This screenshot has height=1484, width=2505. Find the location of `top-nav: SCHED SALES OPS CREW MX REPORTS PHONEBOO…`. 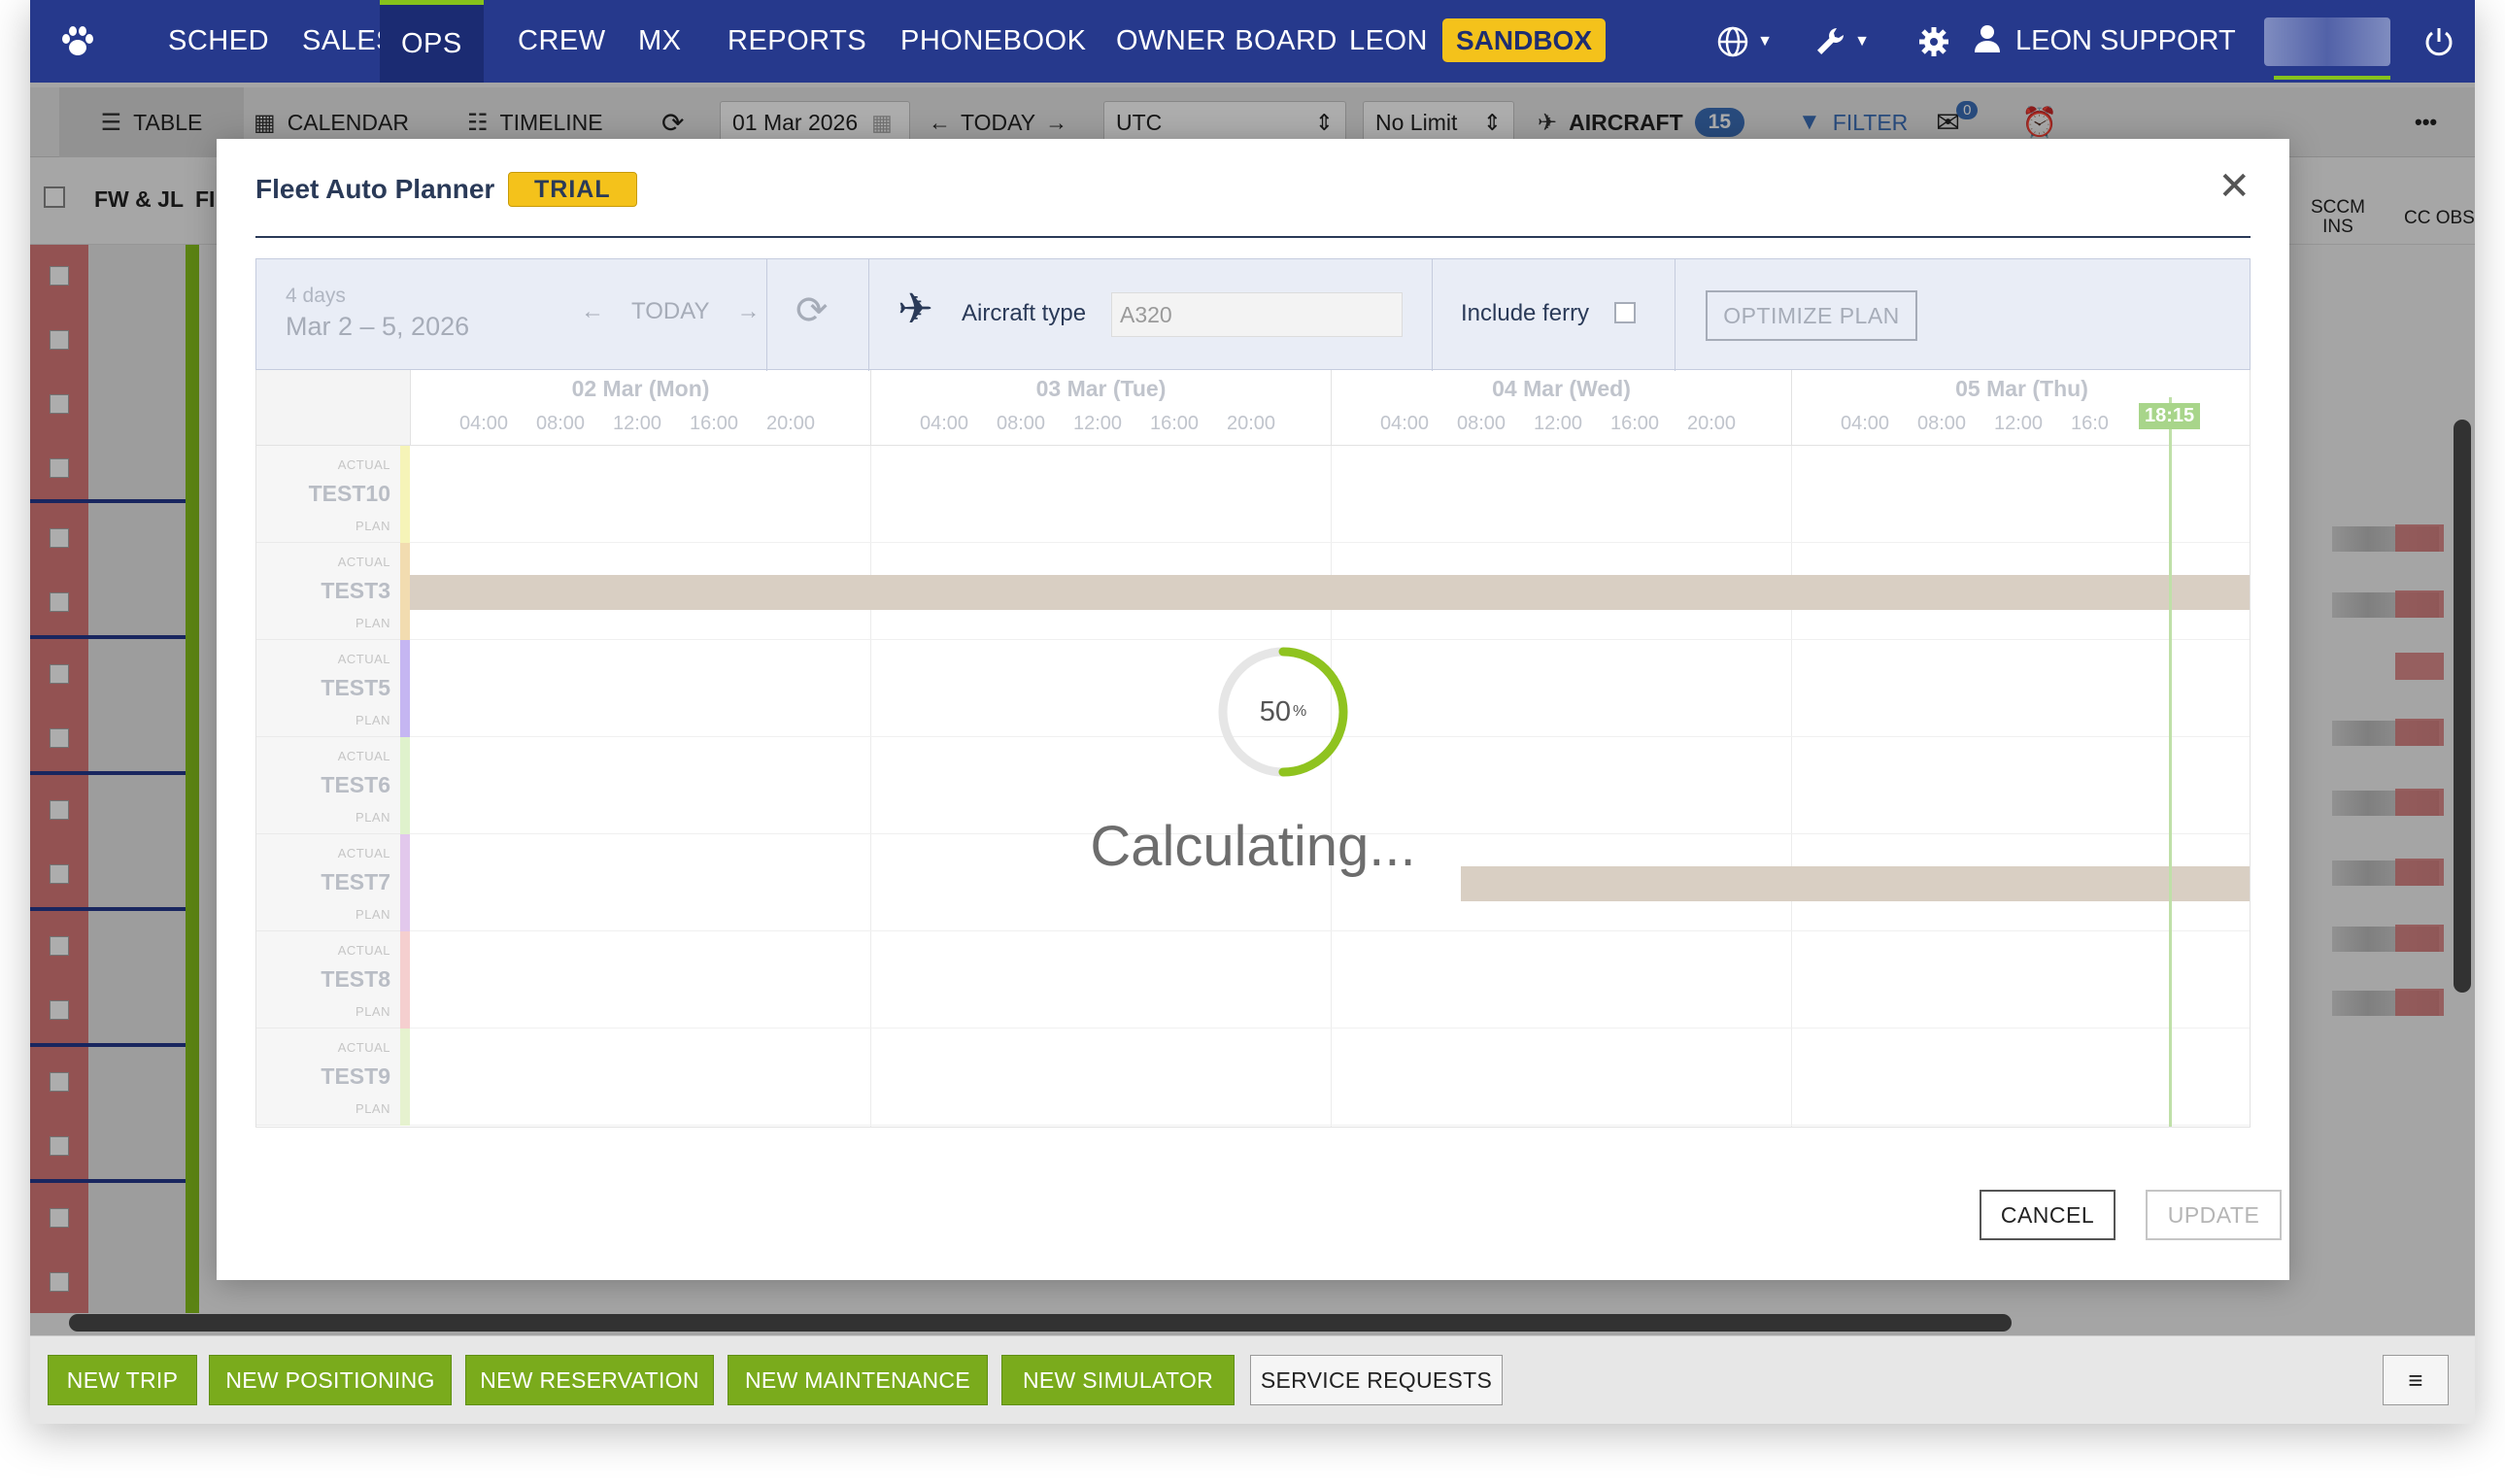

top-nav: SCHED SALES OPS CREW MX REPORTS PHONEBOO… is located at coordinates (1252, 41).